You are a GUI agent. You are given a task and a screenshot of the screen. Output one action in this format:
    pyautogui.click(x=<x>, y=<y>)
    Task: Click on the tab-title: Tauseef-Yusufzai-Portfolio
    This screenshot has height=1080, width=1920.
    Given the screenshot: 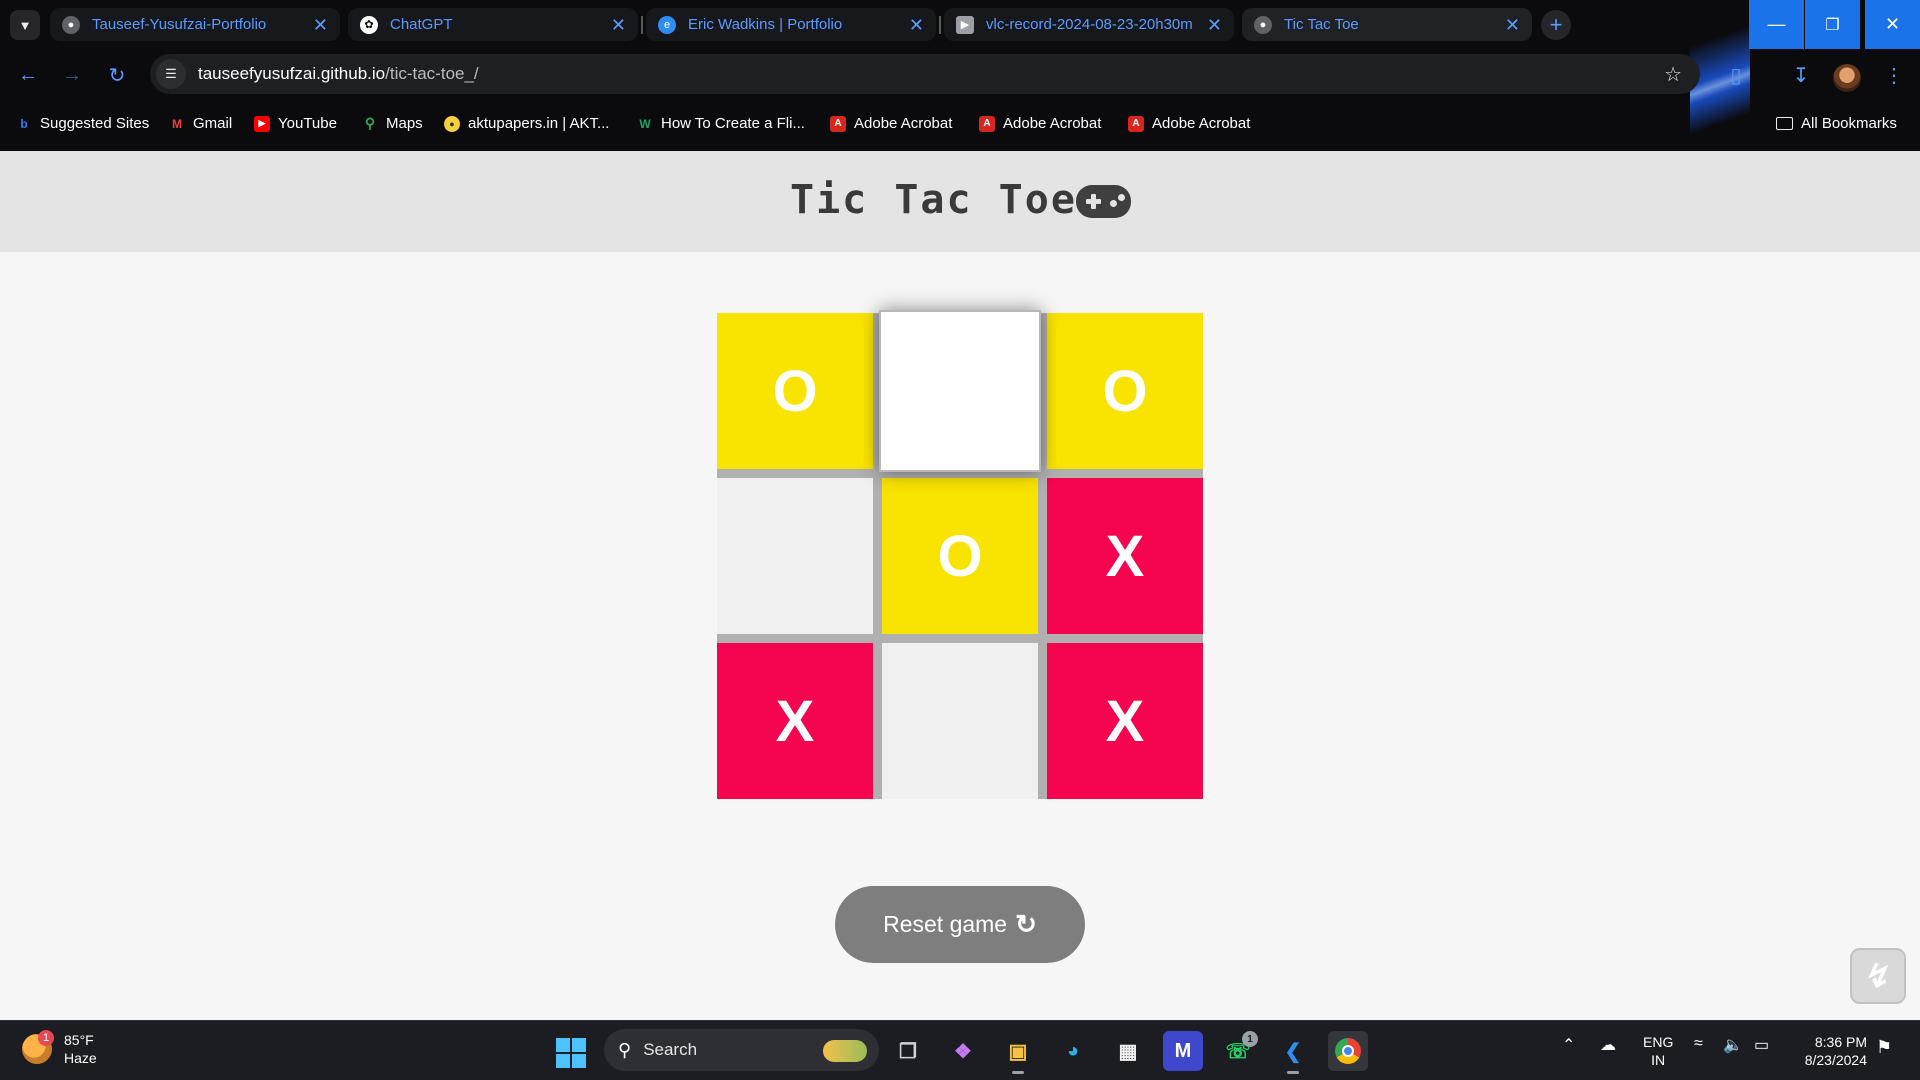 What is the action you would take?
    pyautogui.click(x=179, y=24)
    